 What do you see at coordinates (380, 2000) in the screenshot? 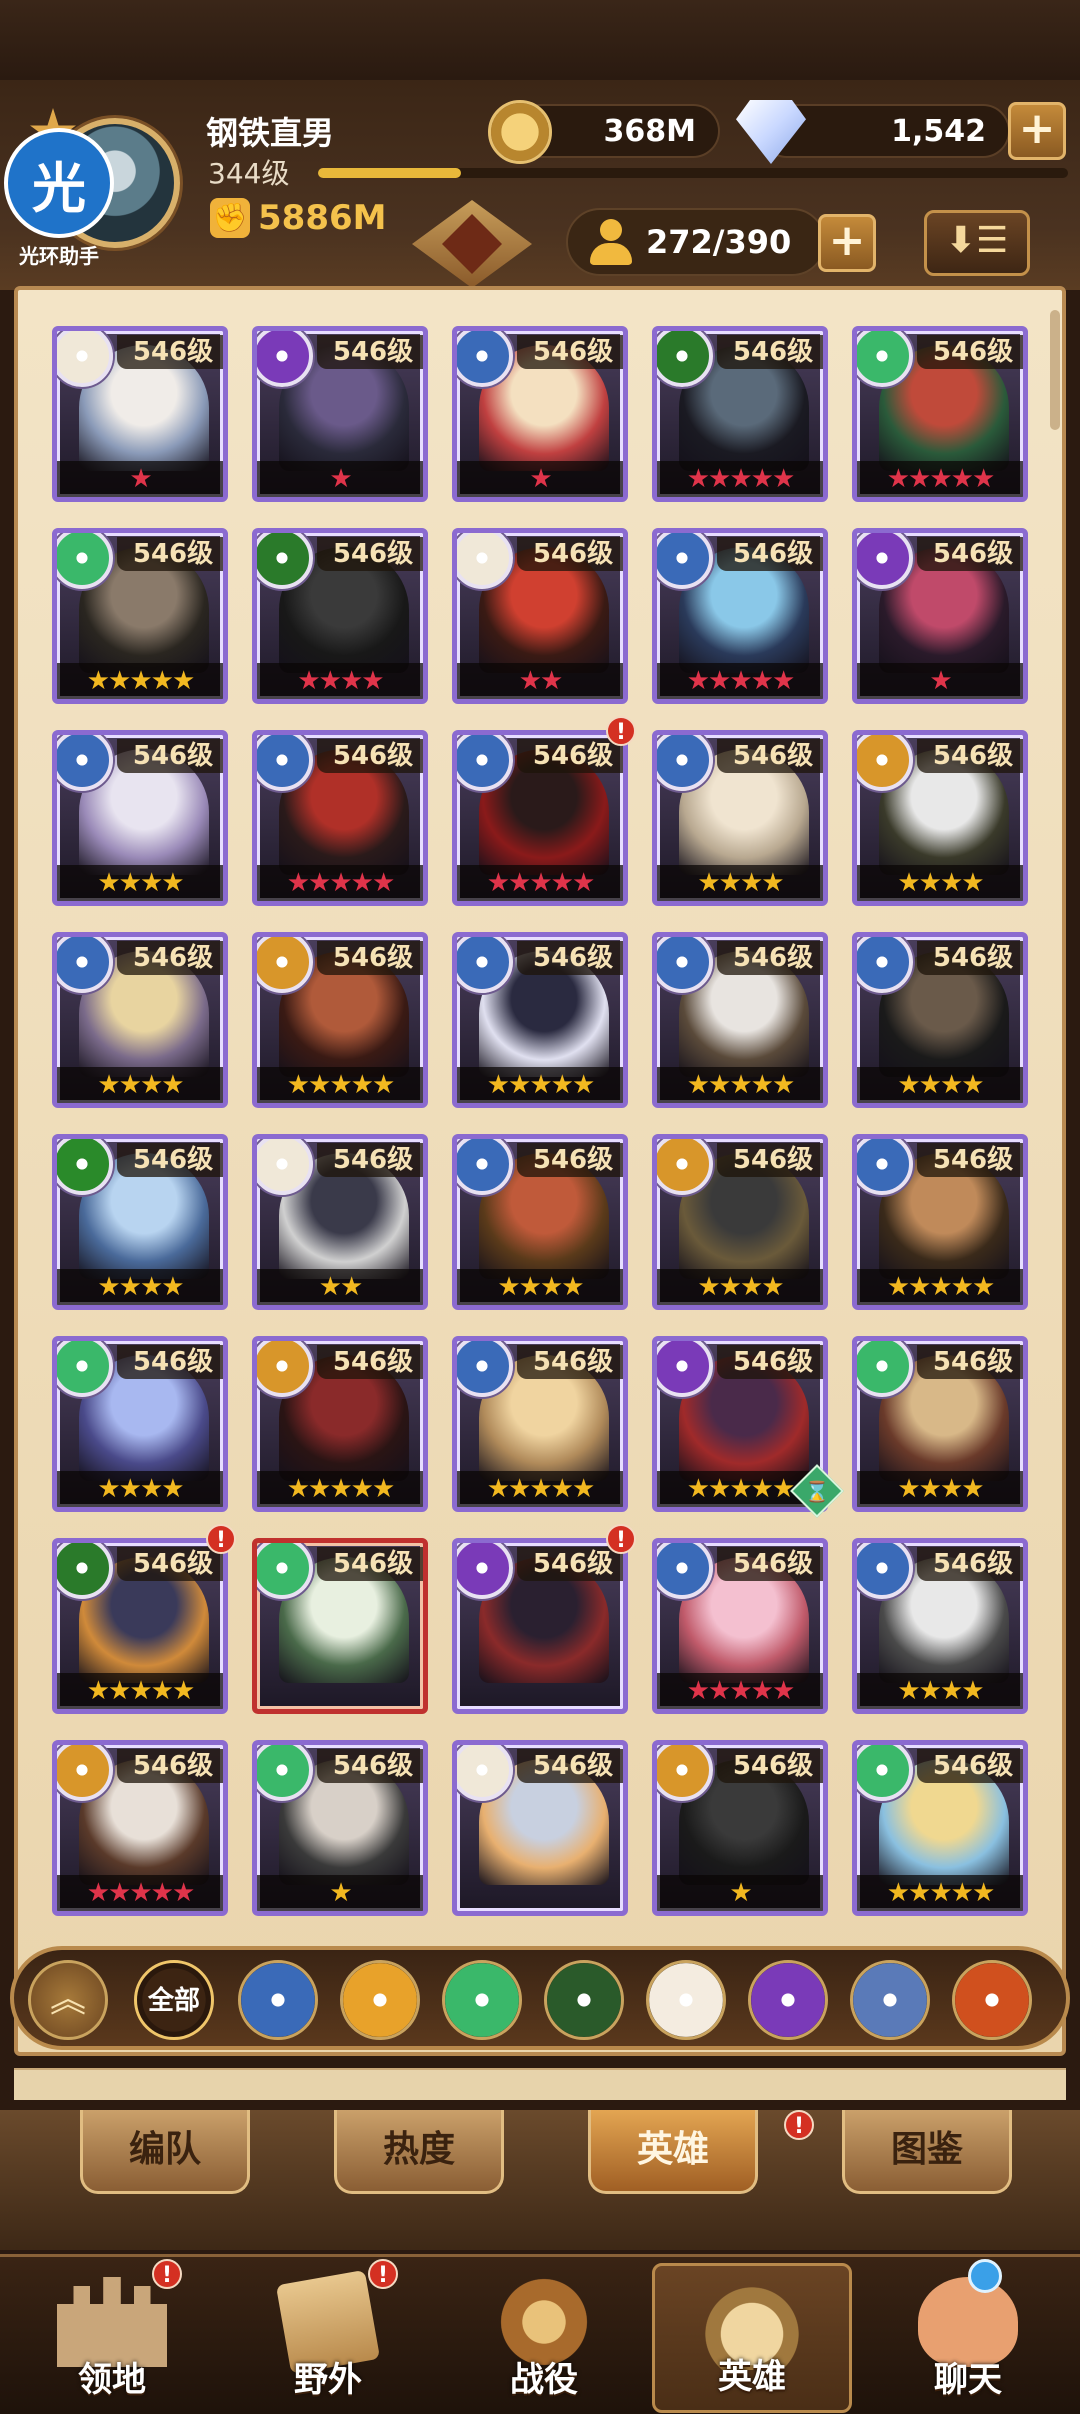
I see `filter-mauler-icon` at bounding box center [380, 2000].